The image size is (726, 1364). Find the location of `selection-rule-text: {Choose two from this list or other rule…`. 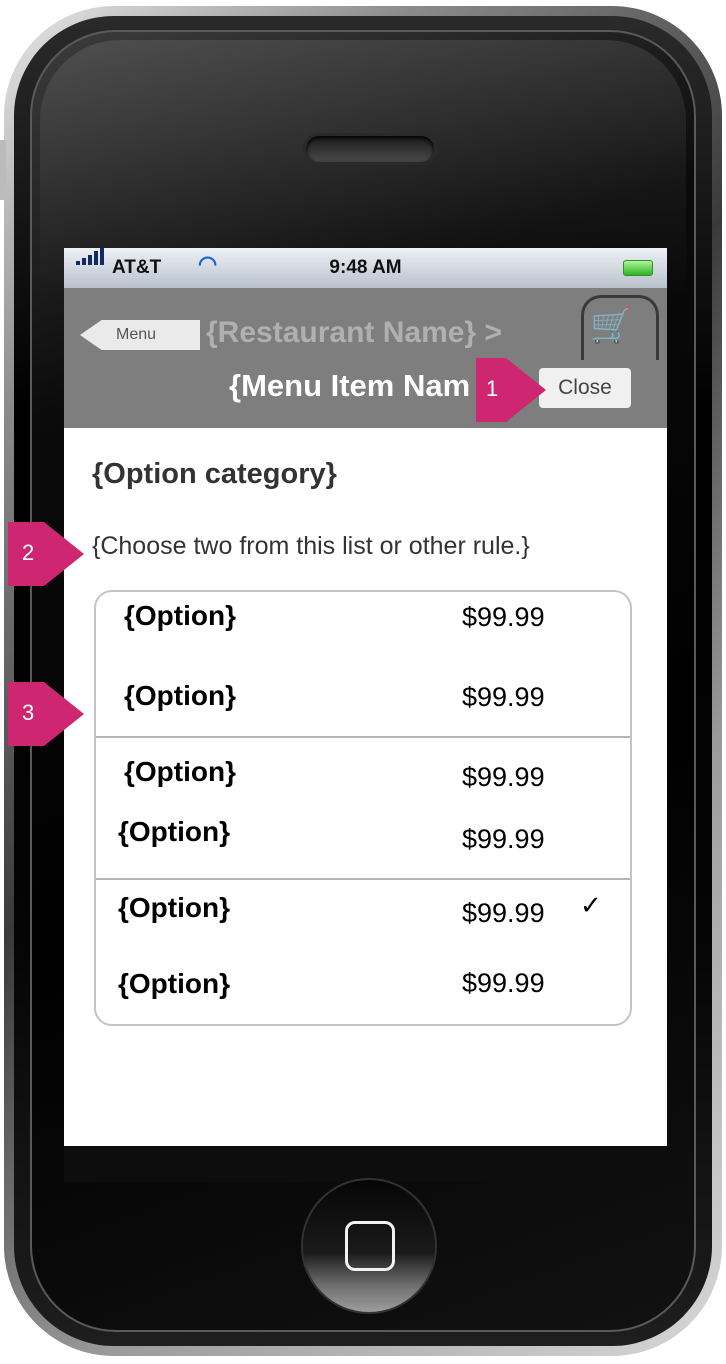

selection-rule-text: {Choose two from this list or other rule… is located at coordinates (311, 546).